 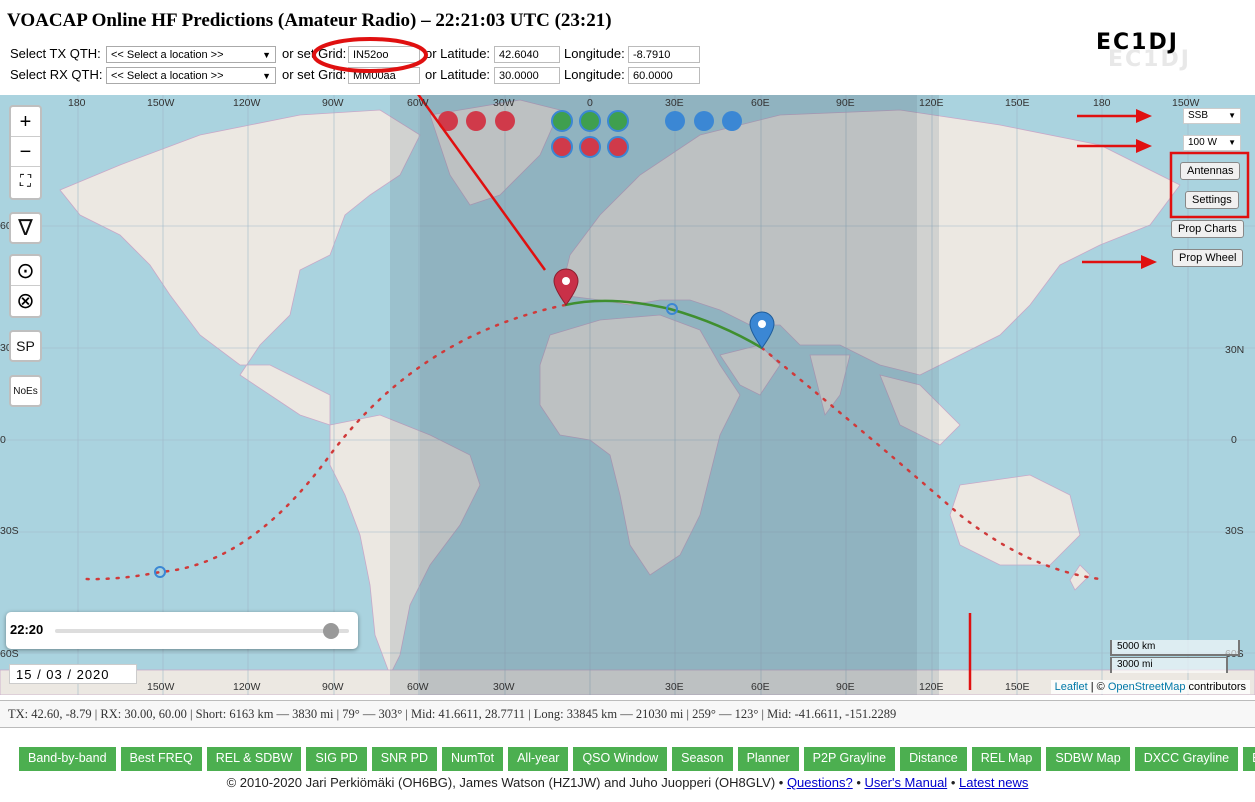 I want to click on lon-label: 120E, so click(x=931, y=687).